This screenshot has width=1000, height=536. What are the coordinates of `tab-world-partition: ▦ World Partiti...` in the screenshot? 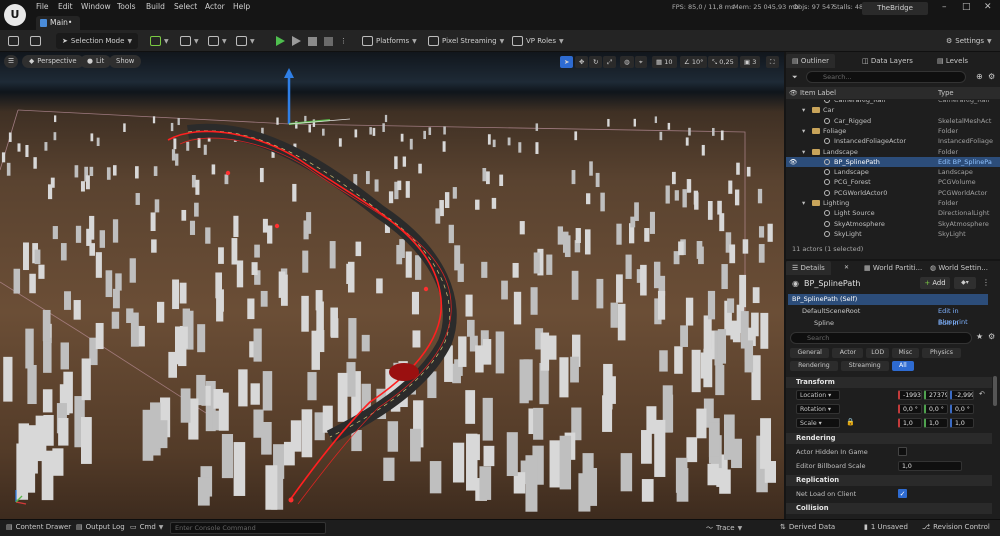 It's located at (893, 268).